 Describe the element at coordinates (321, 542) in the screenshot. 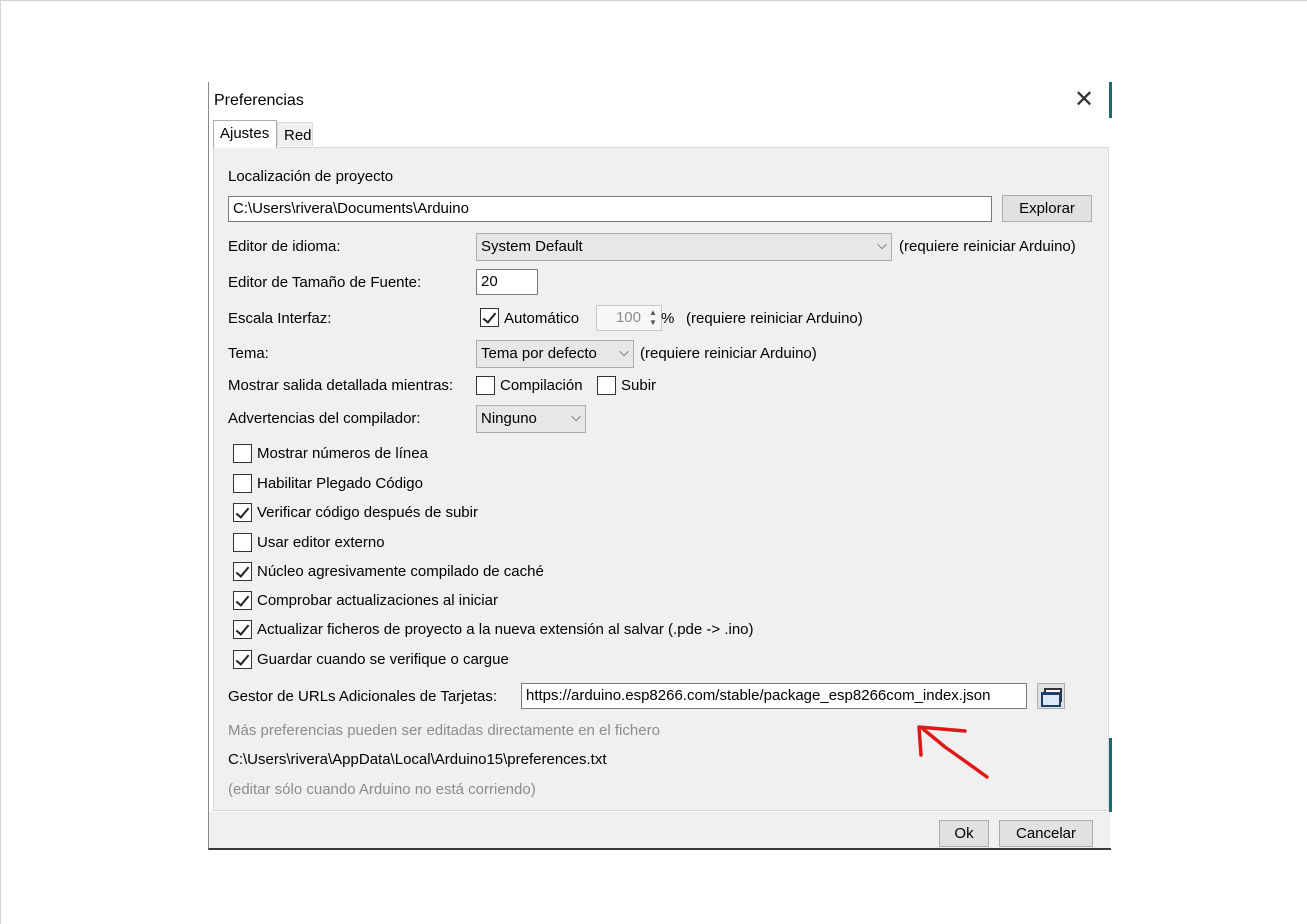

I see `option-label: Usar editor externo` at that location.